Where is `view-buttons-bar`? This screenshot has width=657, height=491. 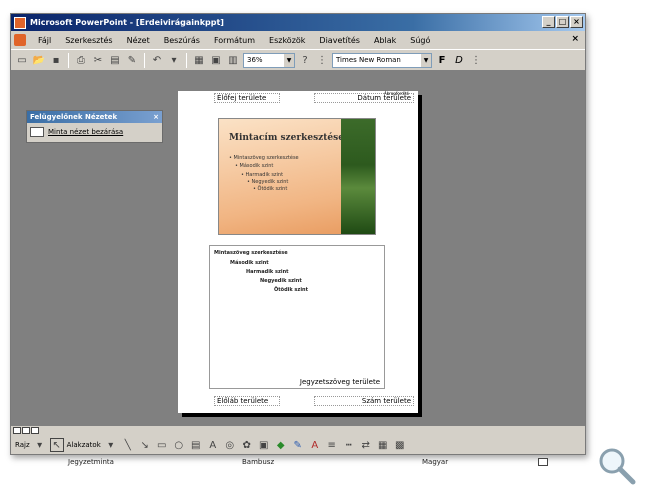 view-buttons-bar is located at coordinates (298, 430).